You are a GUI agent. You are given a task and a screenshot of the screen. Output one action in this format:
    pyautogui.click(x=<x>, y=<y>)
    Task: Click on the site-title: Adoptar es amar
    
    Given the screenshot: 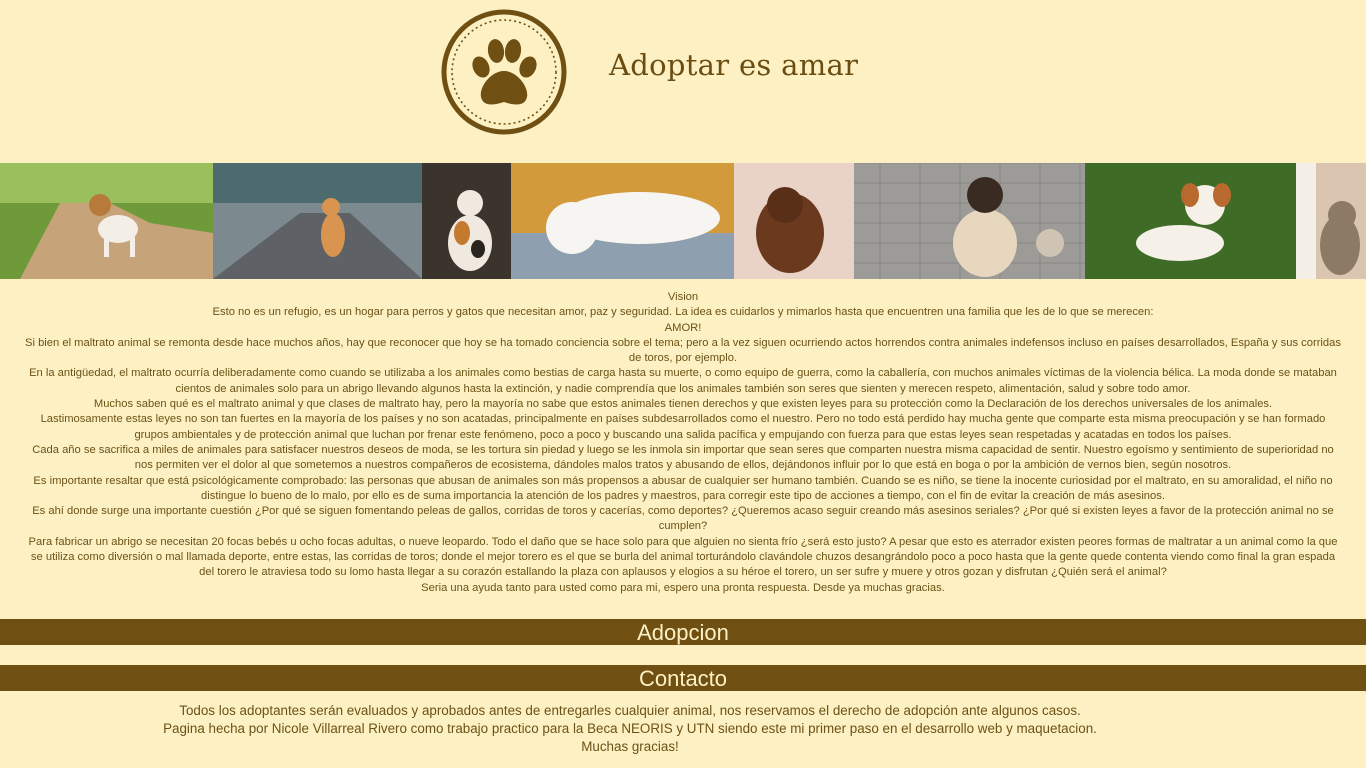 What is the action you would take?
    pyautogui.click(x=734, y=65)
    